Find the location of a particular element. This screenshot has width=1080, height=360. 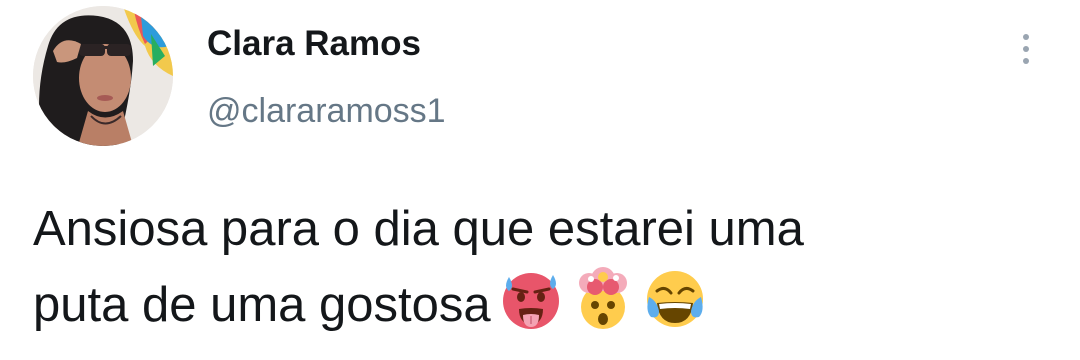

tweet-text-line-2-text: puta de uma gostosa is located at coordinates (262, 305).